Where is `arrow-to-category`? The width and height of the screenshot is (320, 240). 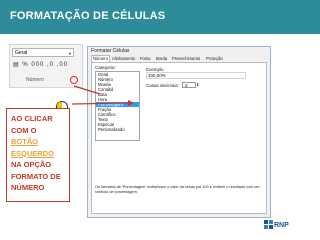
arrow-to-category is located at coordinates (100, 103).